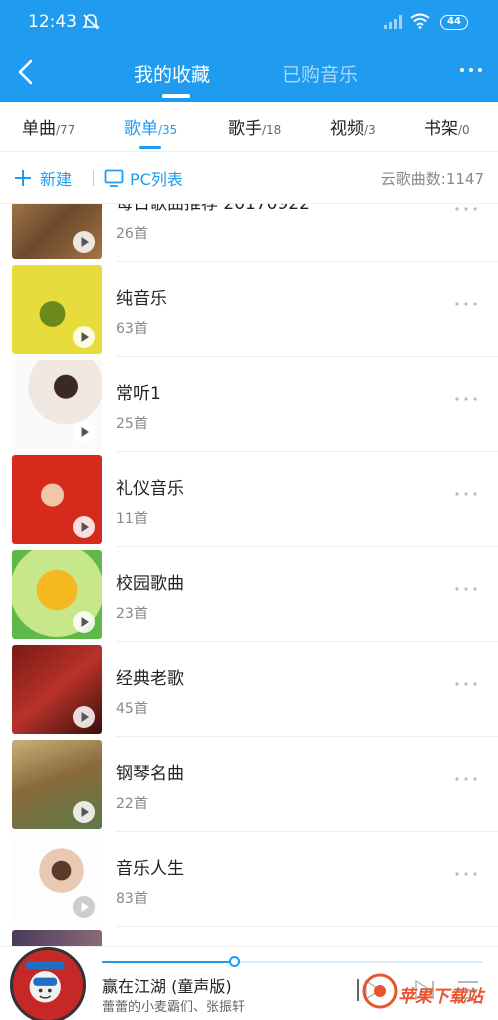  I want to click on mini-player: 赢在江湖 (童声版) 蕾蕾的小麦霸们、张振轩 苹果下载站, so click(249, 983).